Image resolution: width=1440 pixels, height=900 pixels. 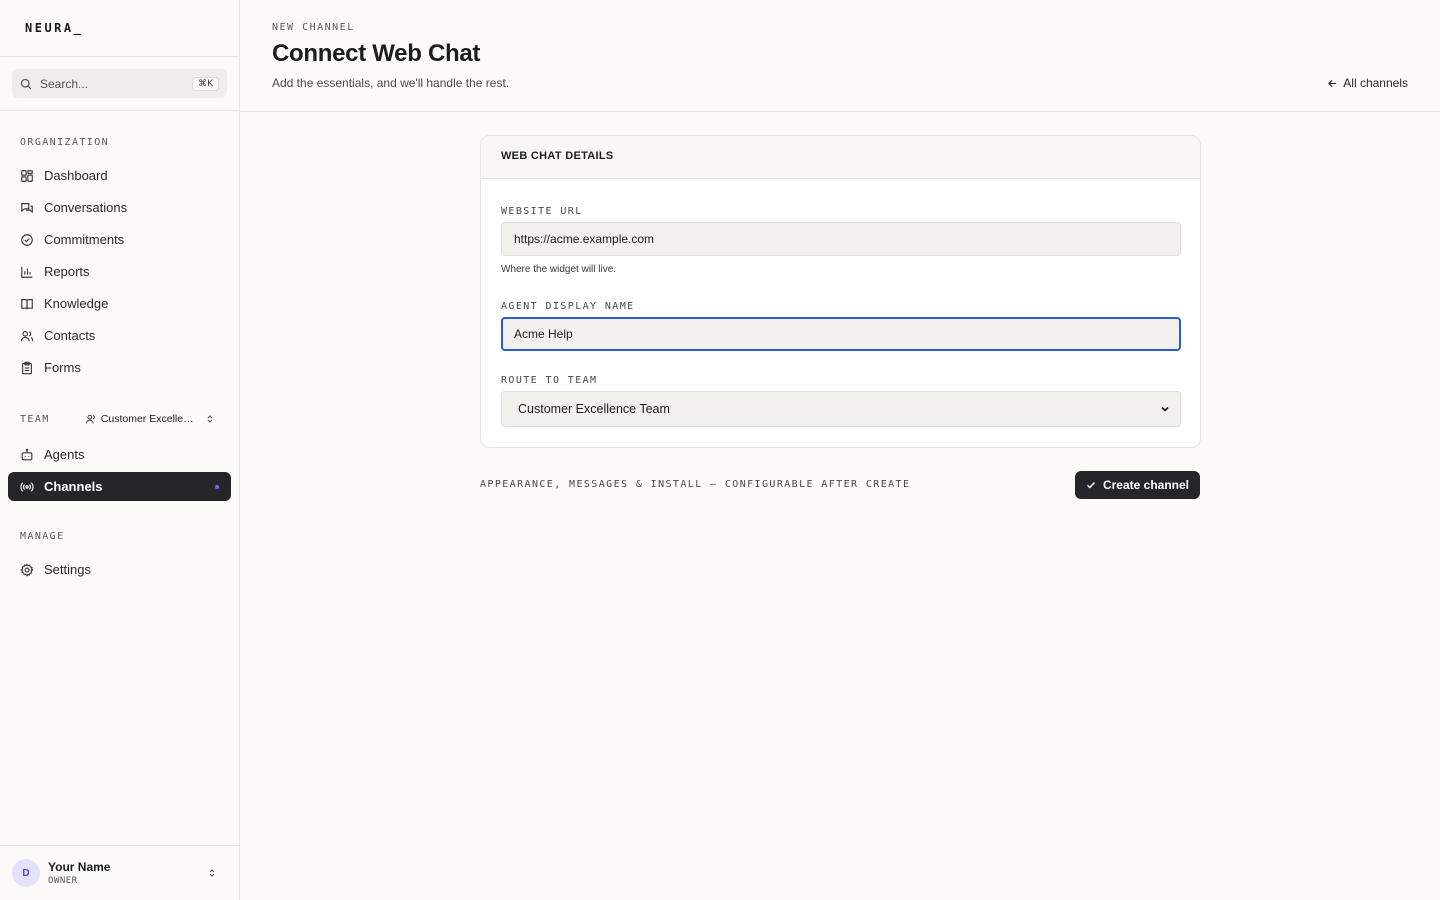 What do you see at coordinates (79, 867) in the screenshot?
I see `user-name: Your Name` at bounding box center [79, 867].